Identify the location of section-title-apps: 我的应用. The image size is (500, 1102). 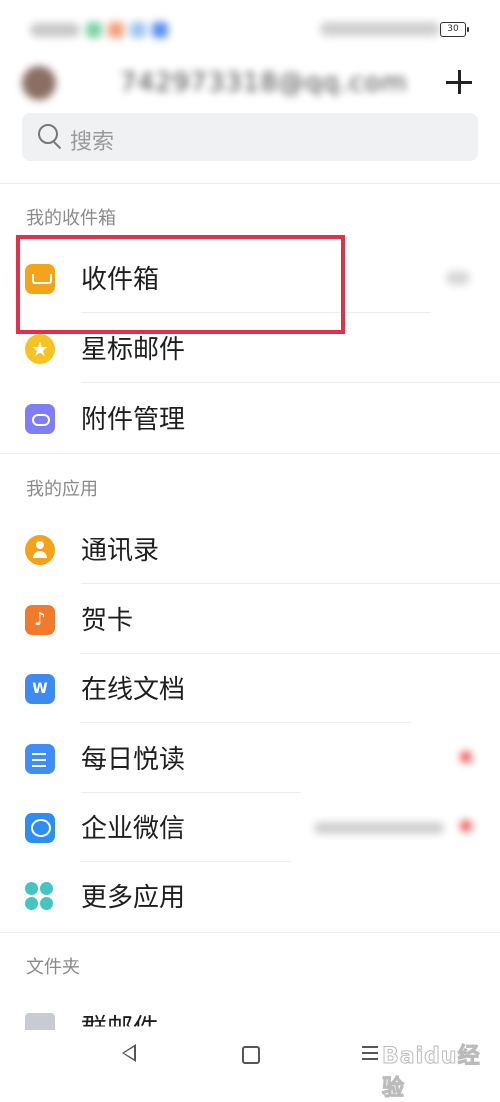
(62, 489).